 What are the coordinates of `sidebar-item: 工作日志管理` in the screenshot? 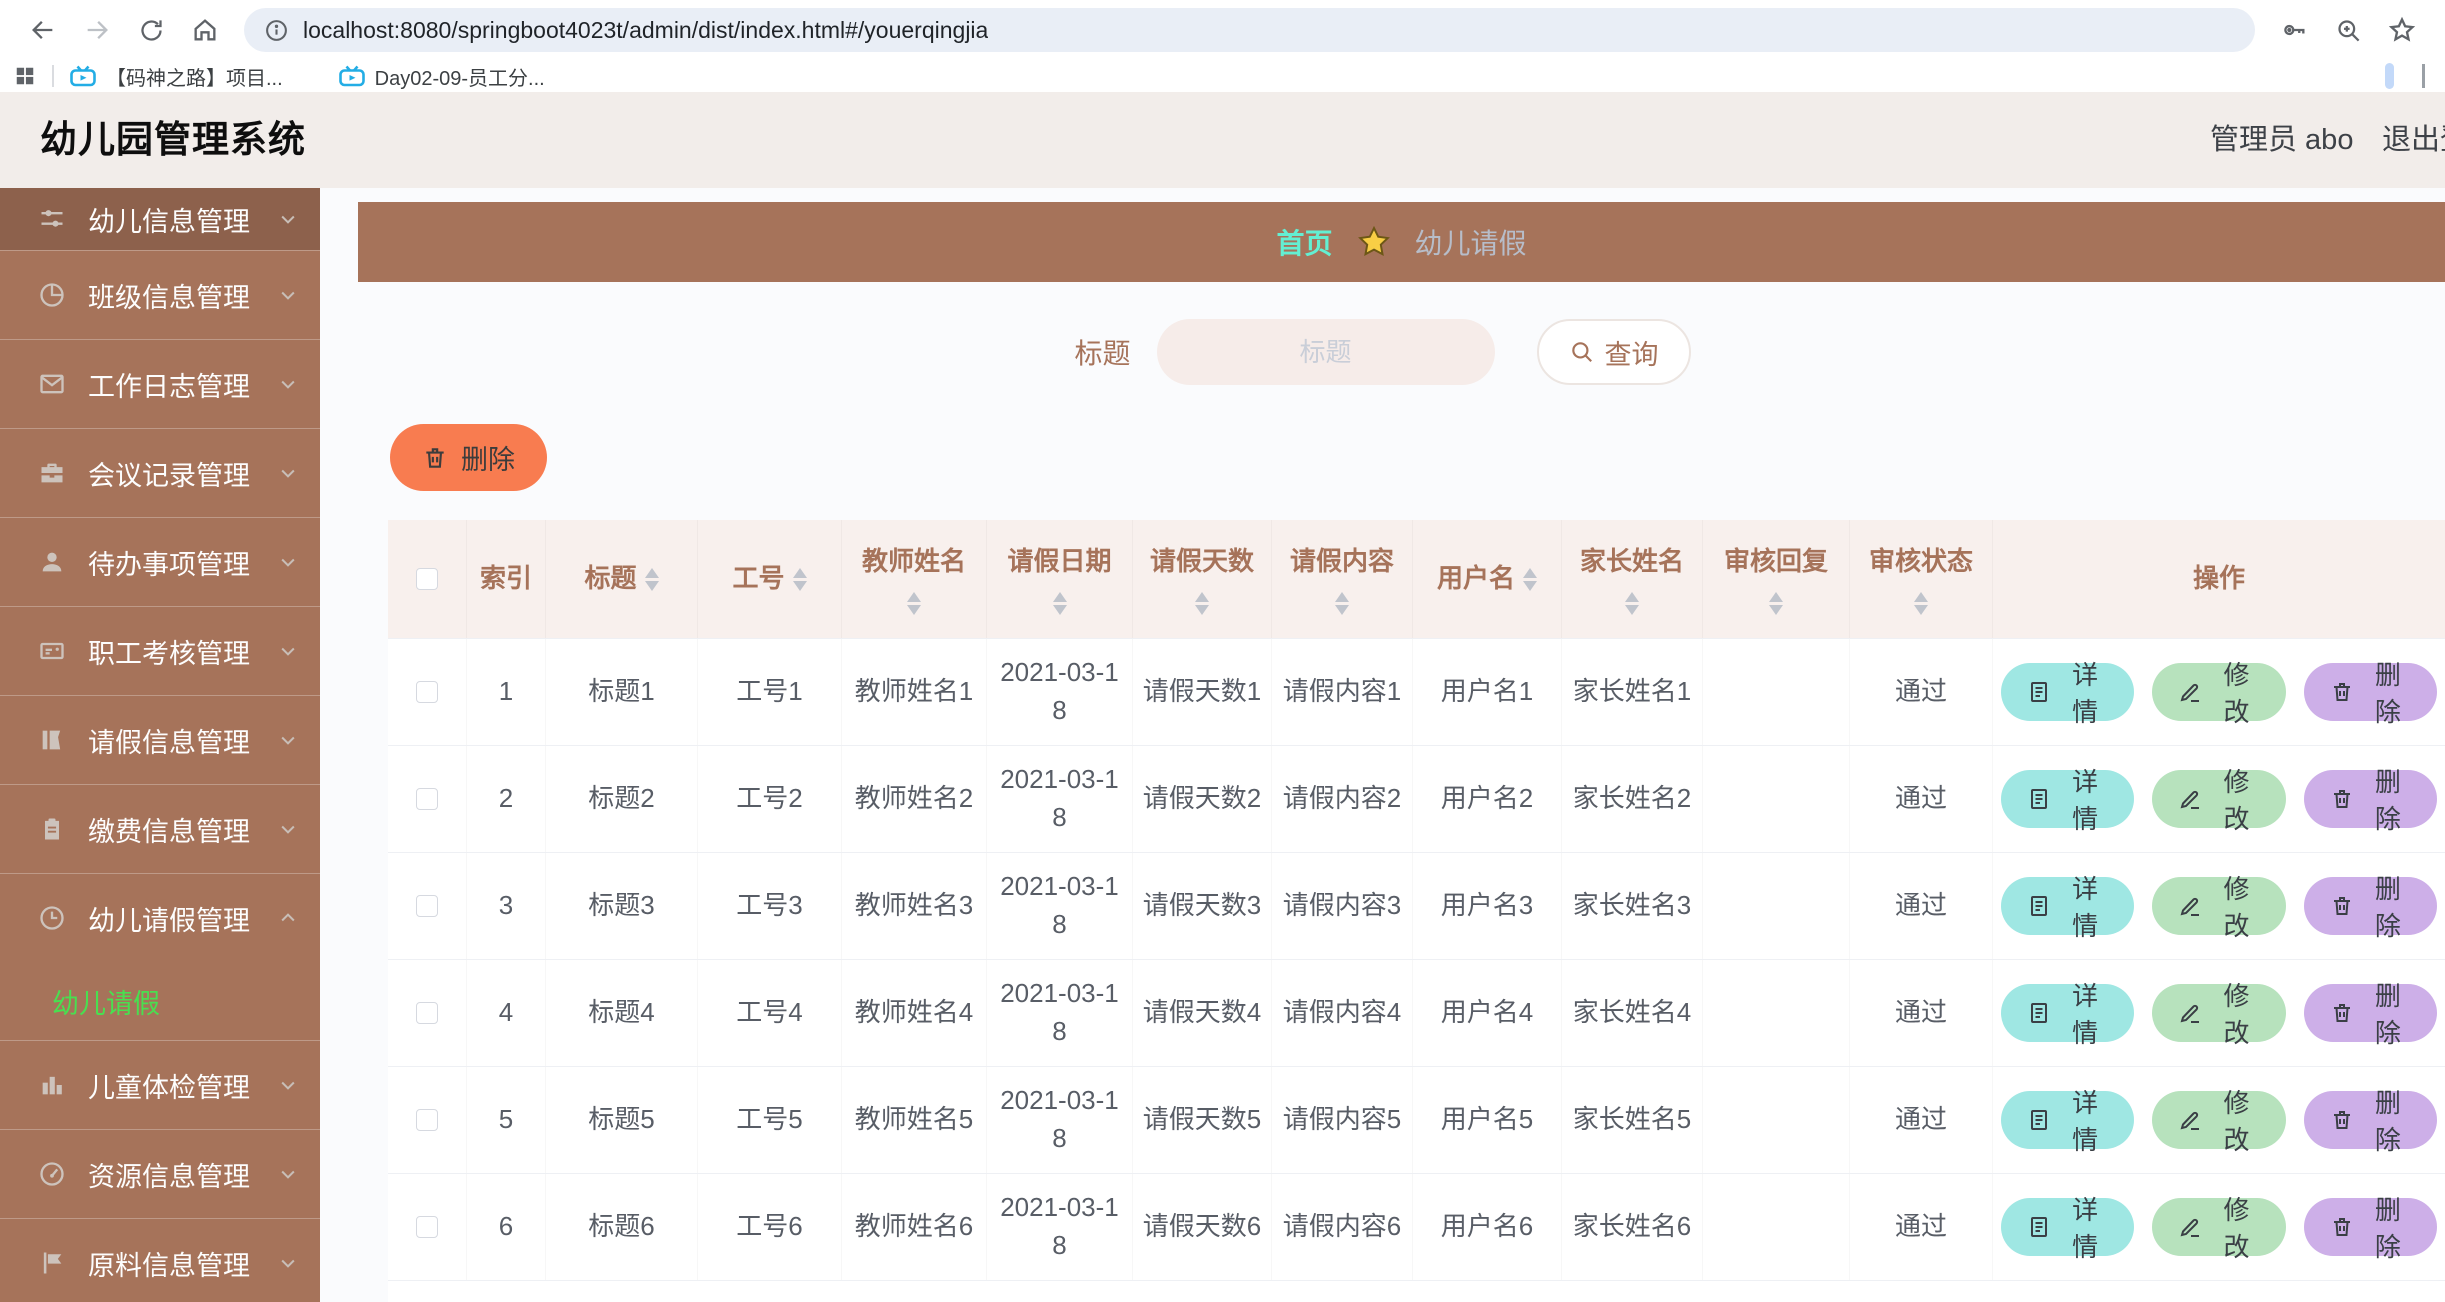 It's located at (160, 384).